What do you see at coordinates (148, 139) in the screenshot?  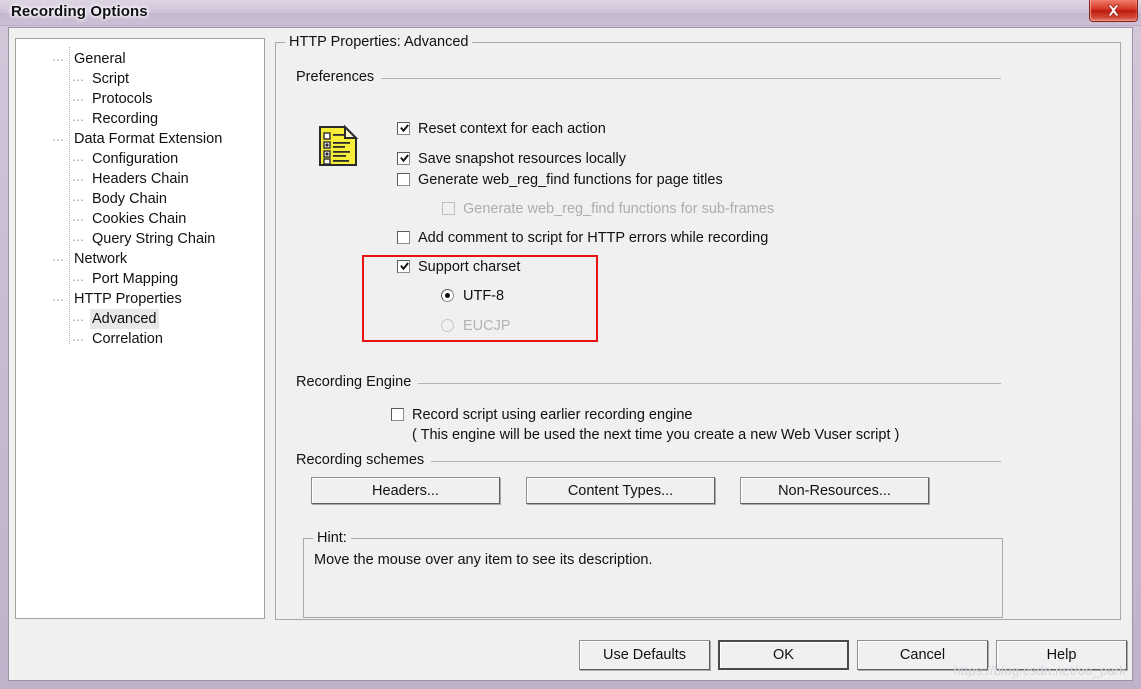 I see `tree-item-label: Data Format Extension` at bounding box center [148, 139].